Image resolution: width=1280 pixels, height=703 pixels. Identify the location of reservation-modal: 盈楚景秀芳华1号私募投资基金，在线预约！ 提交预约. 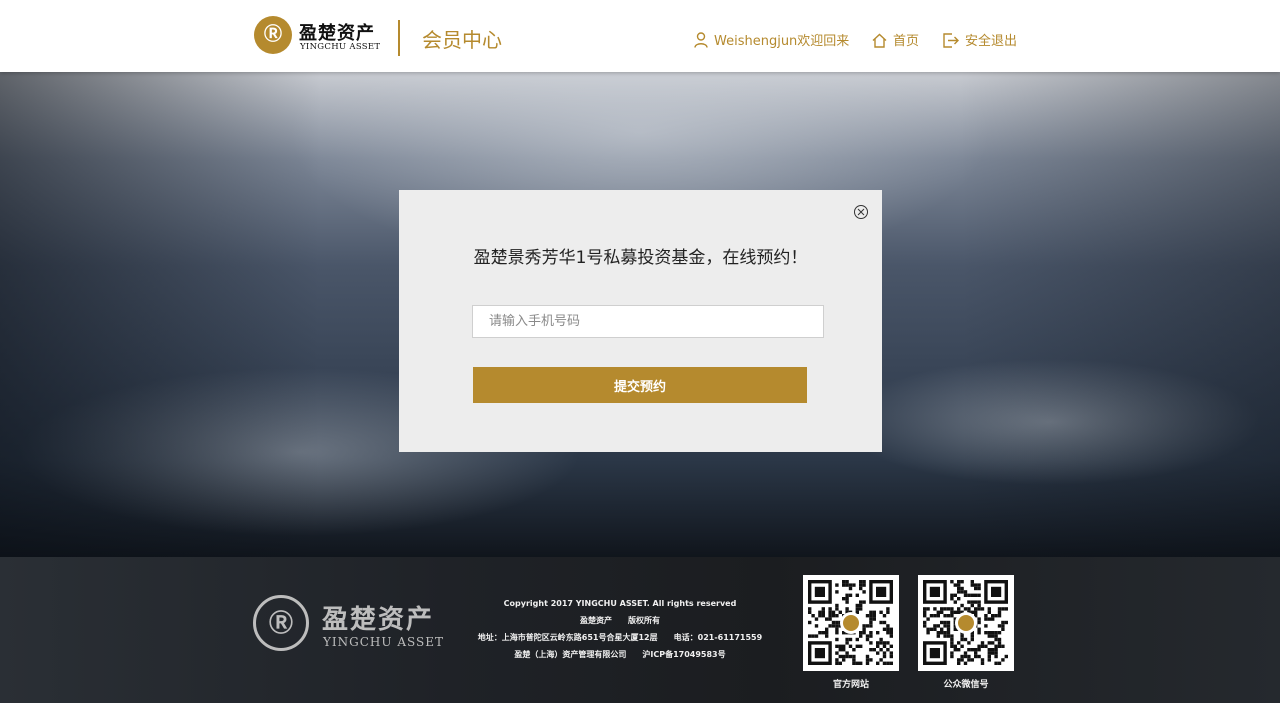
(640, 321).